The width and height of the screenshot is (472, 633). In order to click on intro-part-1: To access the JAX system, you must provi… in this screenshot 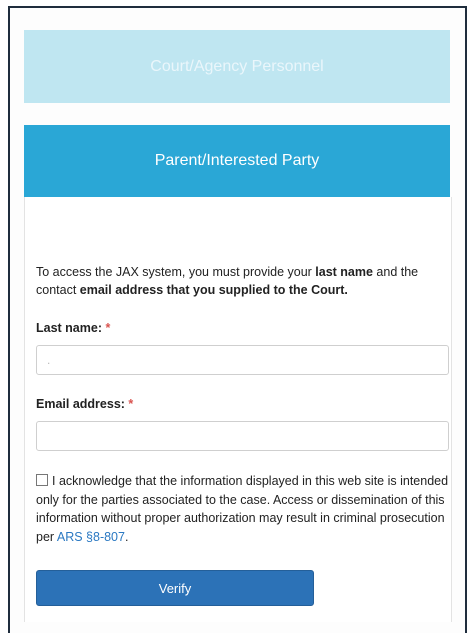, I will do `click(176, 272)`.